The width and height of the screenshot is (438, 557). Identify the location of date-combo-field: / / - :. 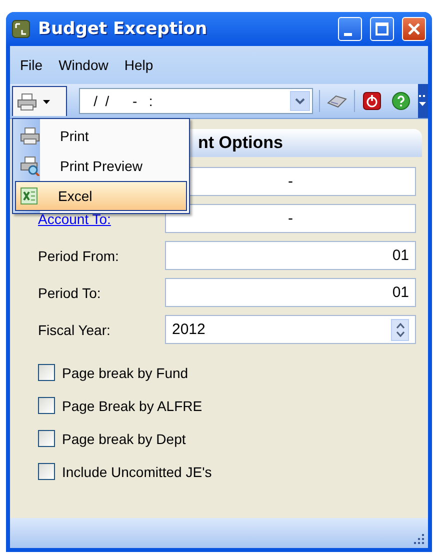
(195, 101).